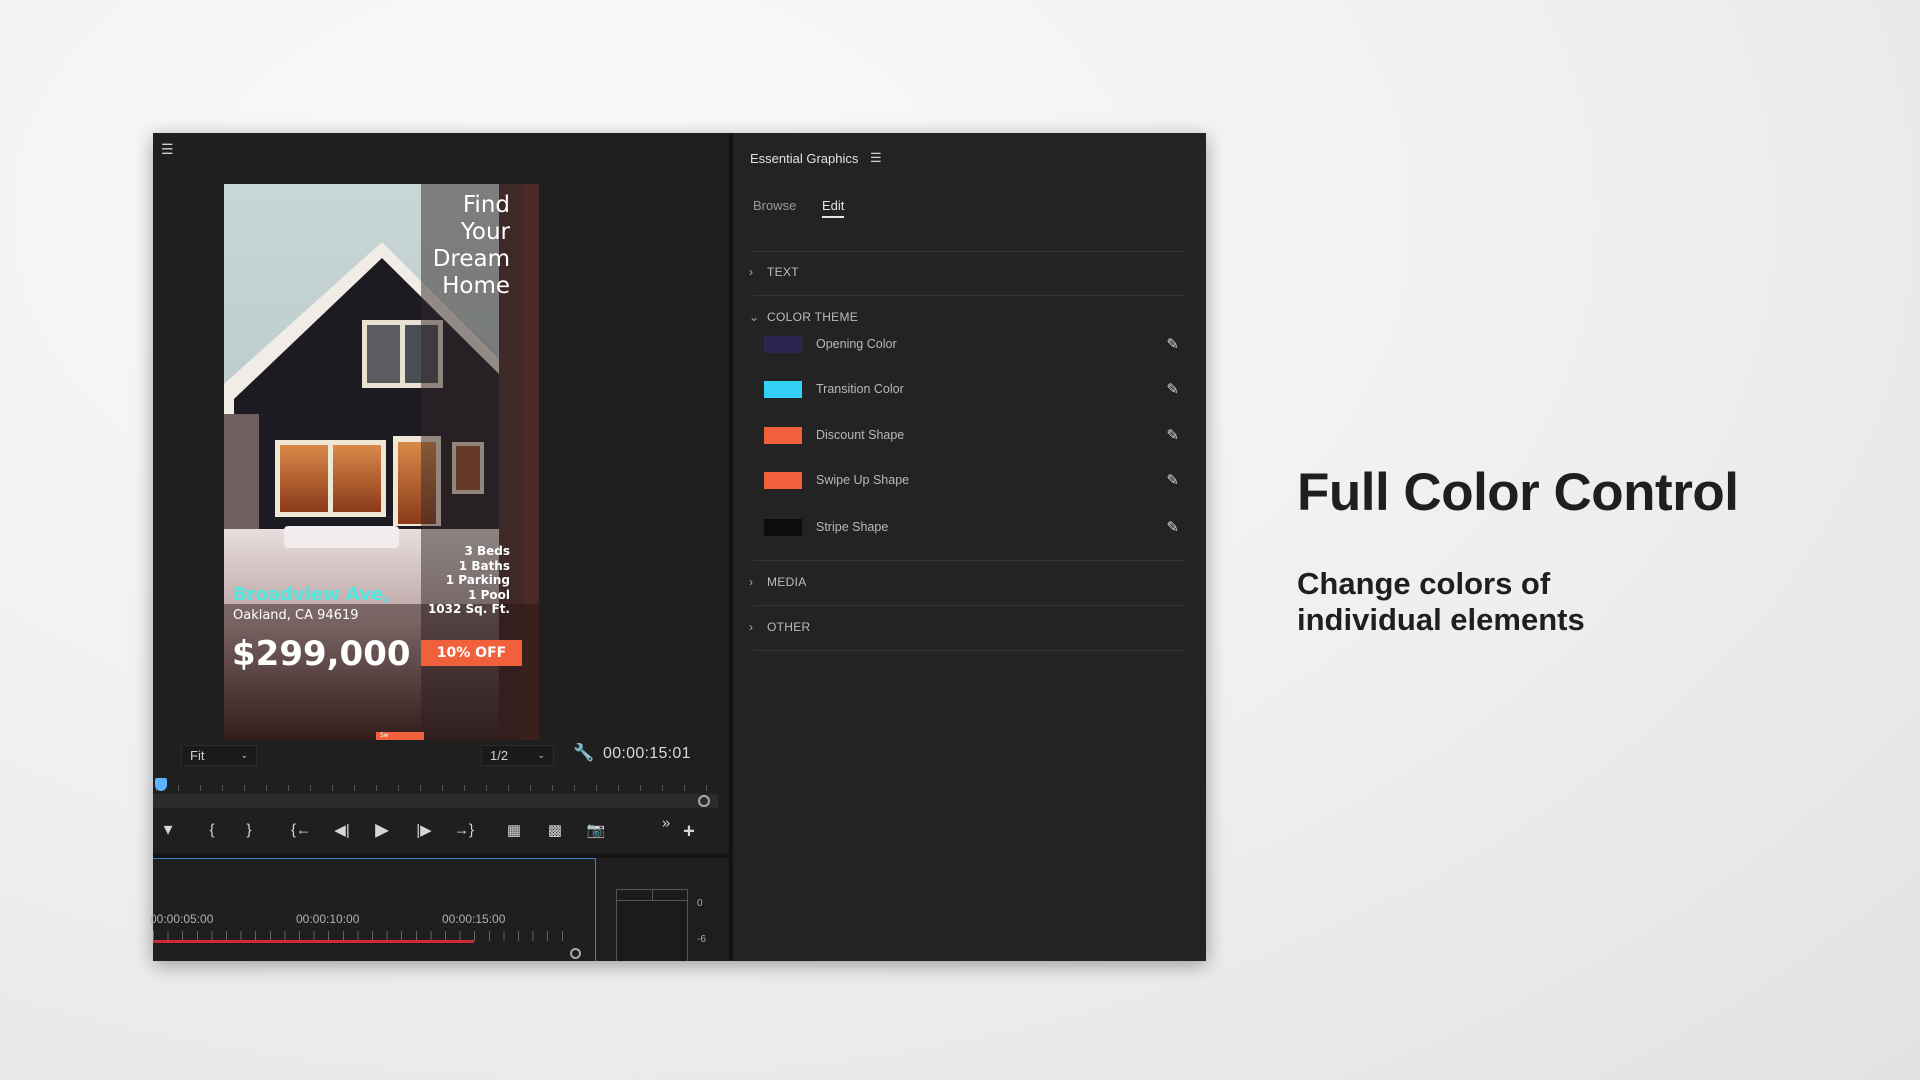 The height and width of the screenshot is (1080, 1920). I want to click on section-color-theme-header: ⌄ COLOR THEME, so click(803, 317).